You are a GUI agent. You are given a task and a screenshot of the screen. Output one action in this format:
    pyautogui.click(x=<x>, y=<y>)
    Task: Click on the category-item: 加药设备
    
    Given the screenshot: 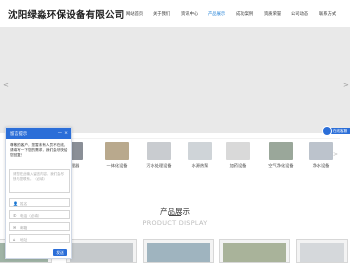 What is the action you would take?
    pyautogui.click(x=238, y=155)
    